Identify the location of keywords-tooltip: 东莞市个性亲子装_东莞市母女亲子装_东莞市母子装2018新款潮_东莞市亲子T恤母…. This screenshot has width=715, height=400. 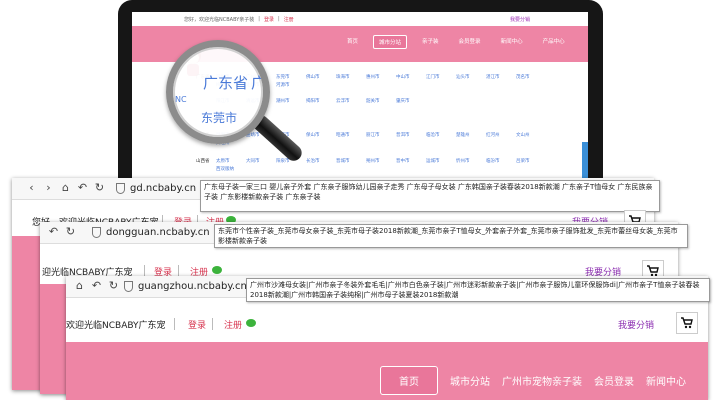
(451, 236).